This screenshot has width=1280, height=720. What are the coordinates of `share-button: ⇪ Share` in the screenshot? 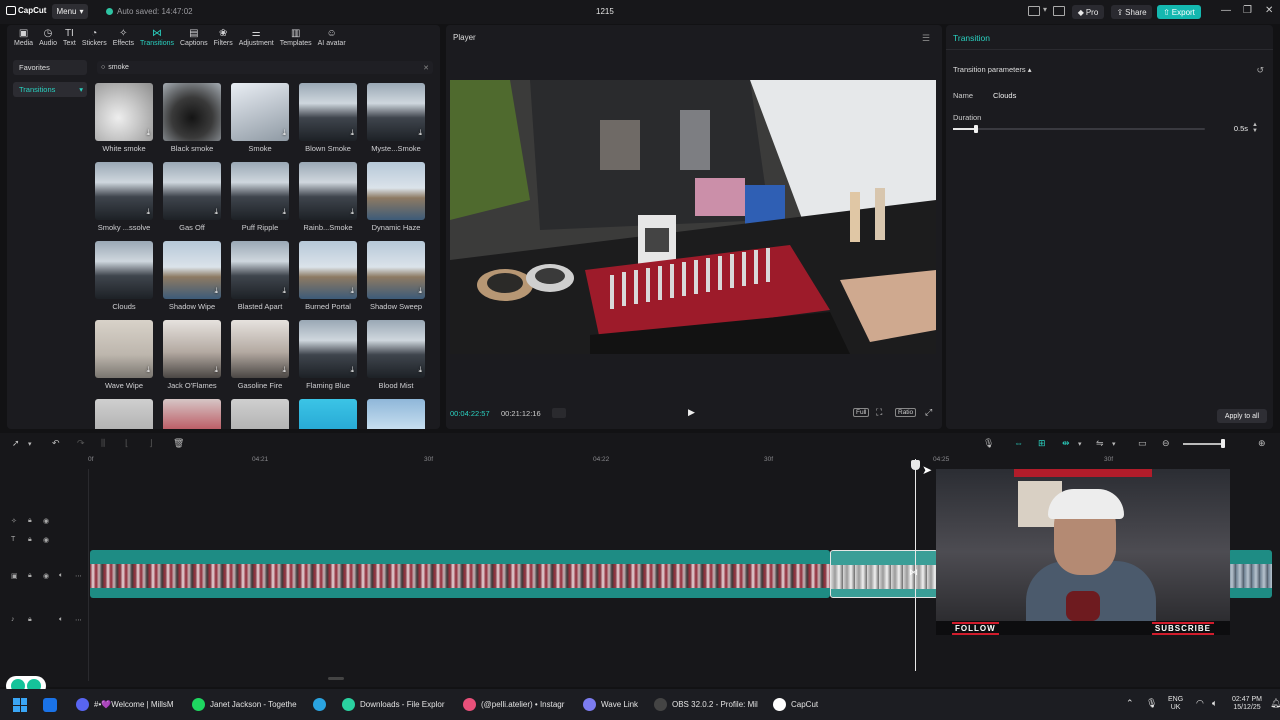 It's located at (1131, 12).